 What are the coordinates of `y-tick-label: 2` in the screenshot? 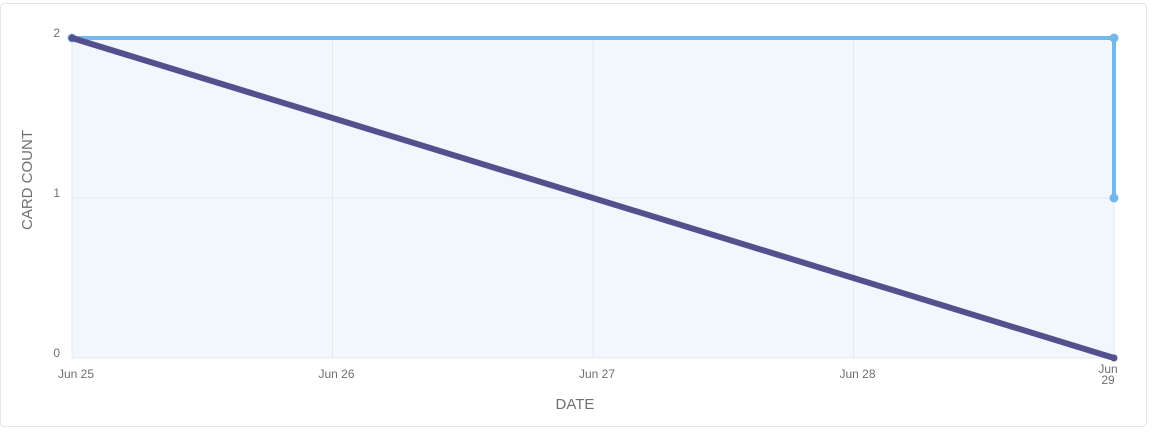 It's located at (56, 33).